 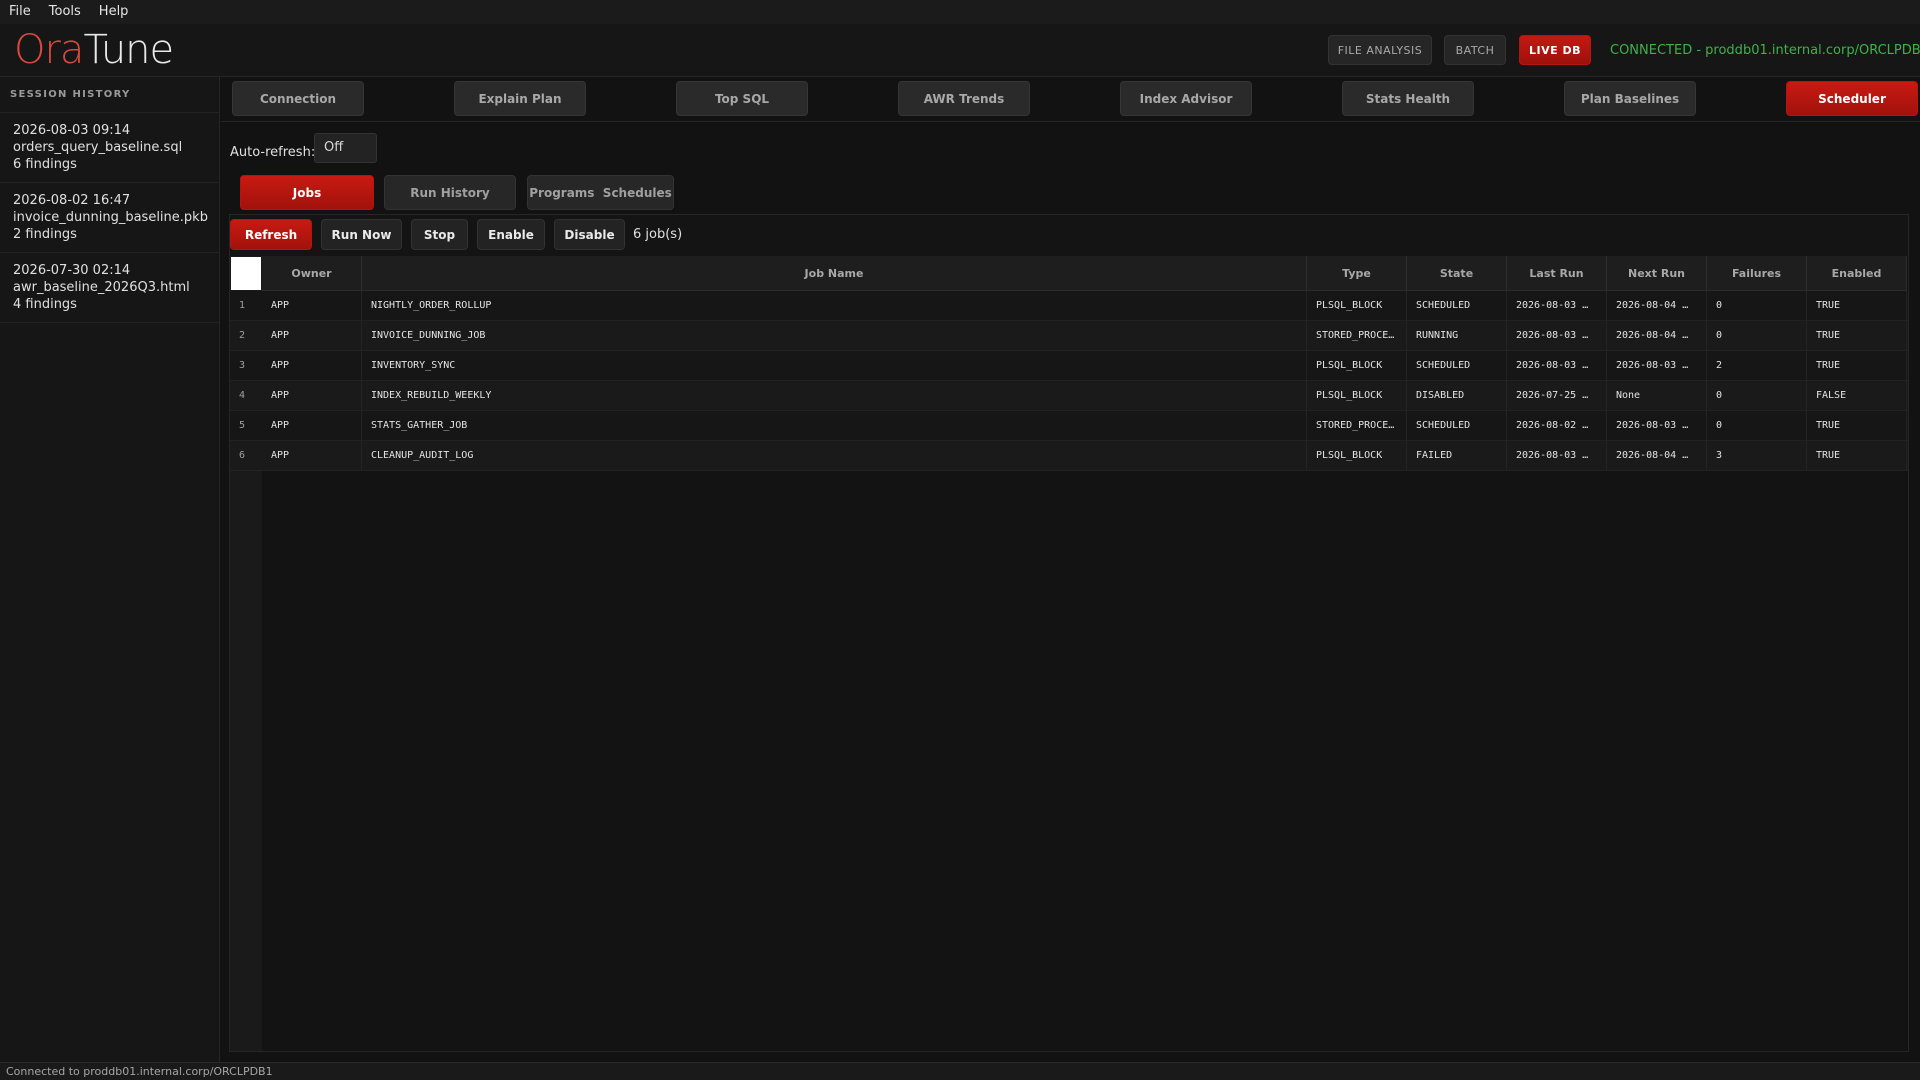 I want to click on enable-button: Enable, so click(x=511, y=234).